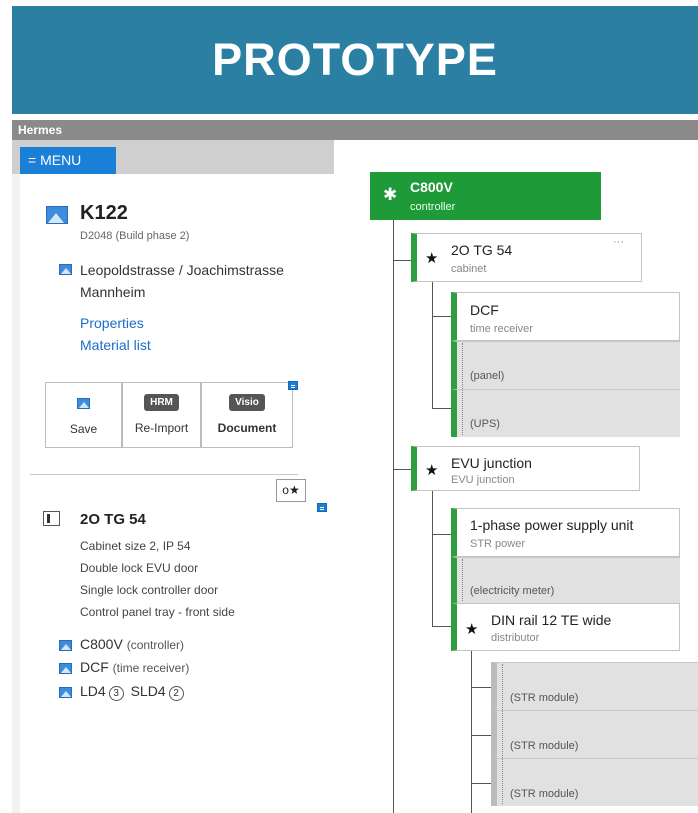 This screenshot has height=813, width=698. What do you see at coordinates (551, 620) in the screenshot?
I see `node-title: DIN rail 12 TE wide` at bounding box center [551, 620].